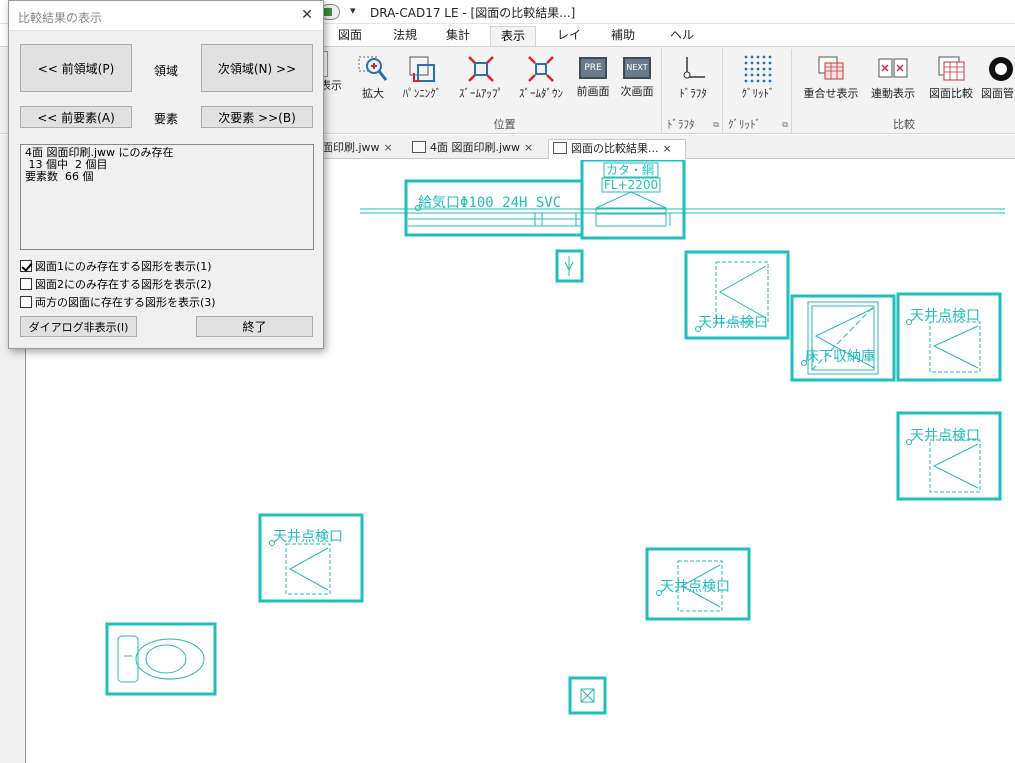 This screenshot has width=1015, height=763. What do you see at coordinates (257, 68) in the screenshot?
I see `next-area-button: 次領域(N) >>` at bounding box center [257, 68].